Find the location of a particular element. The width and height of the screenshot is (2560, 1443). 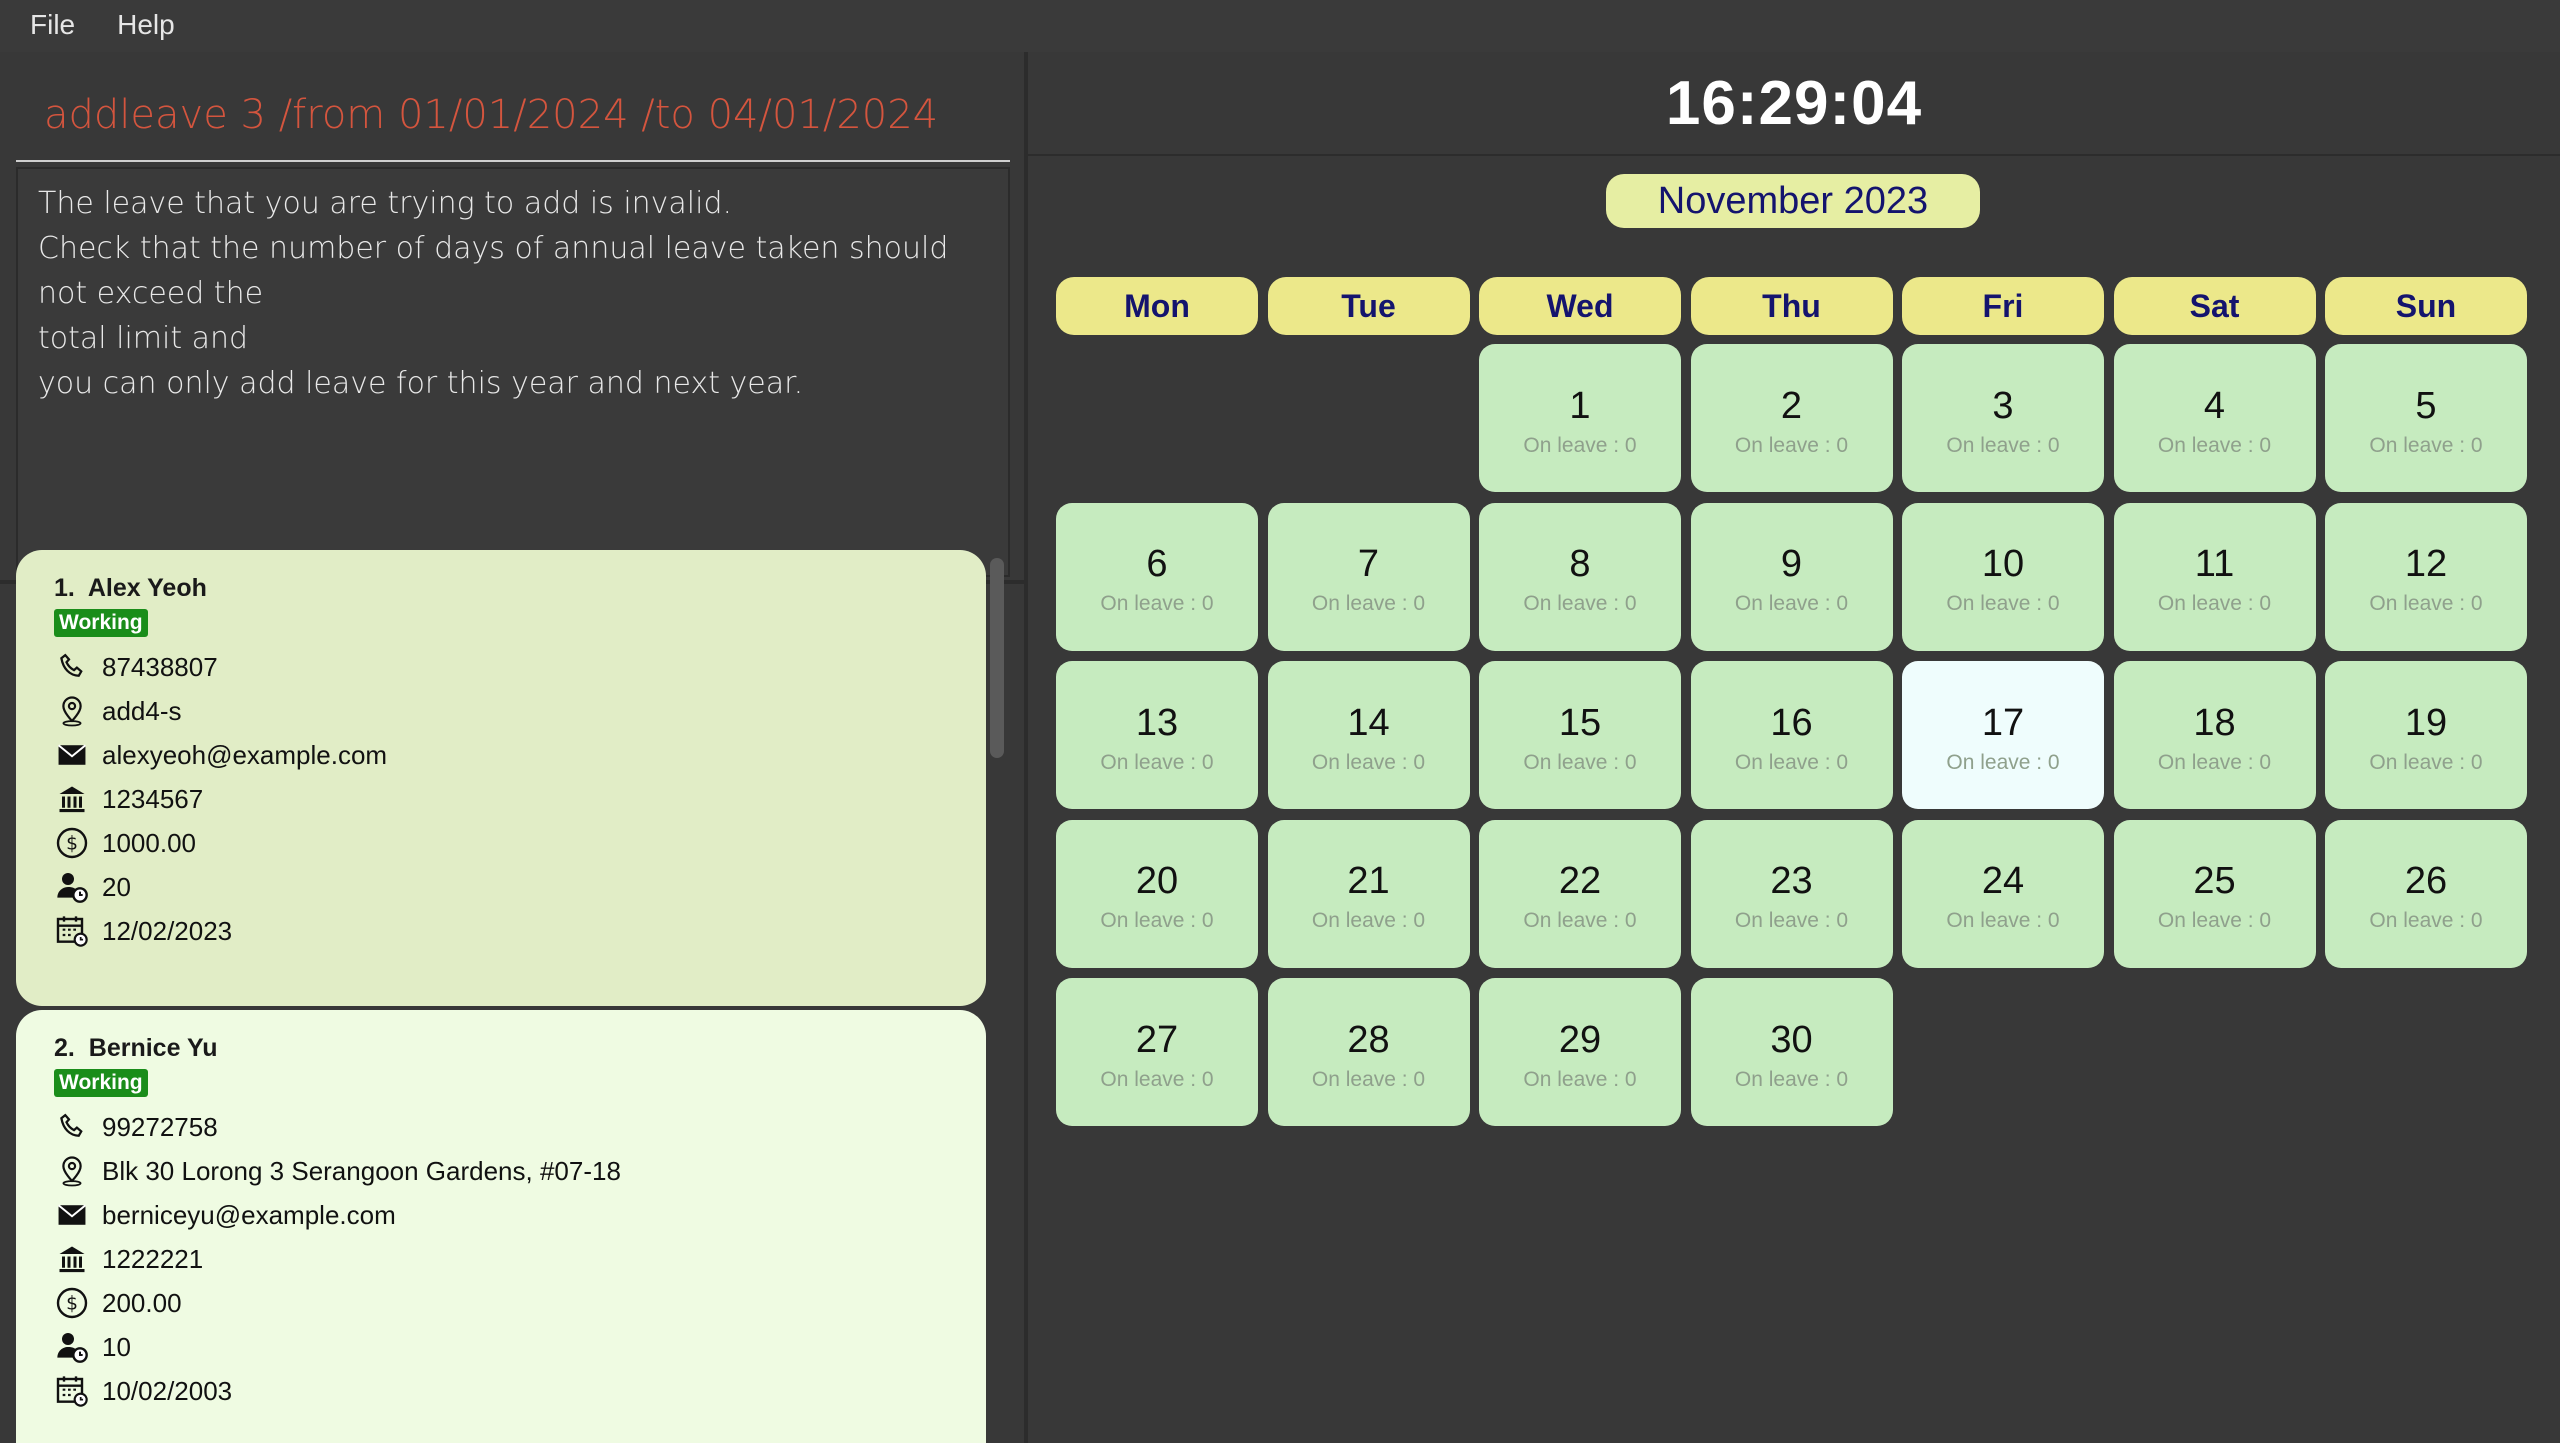

day-number: 23 is located at coordinates (1791, 881).